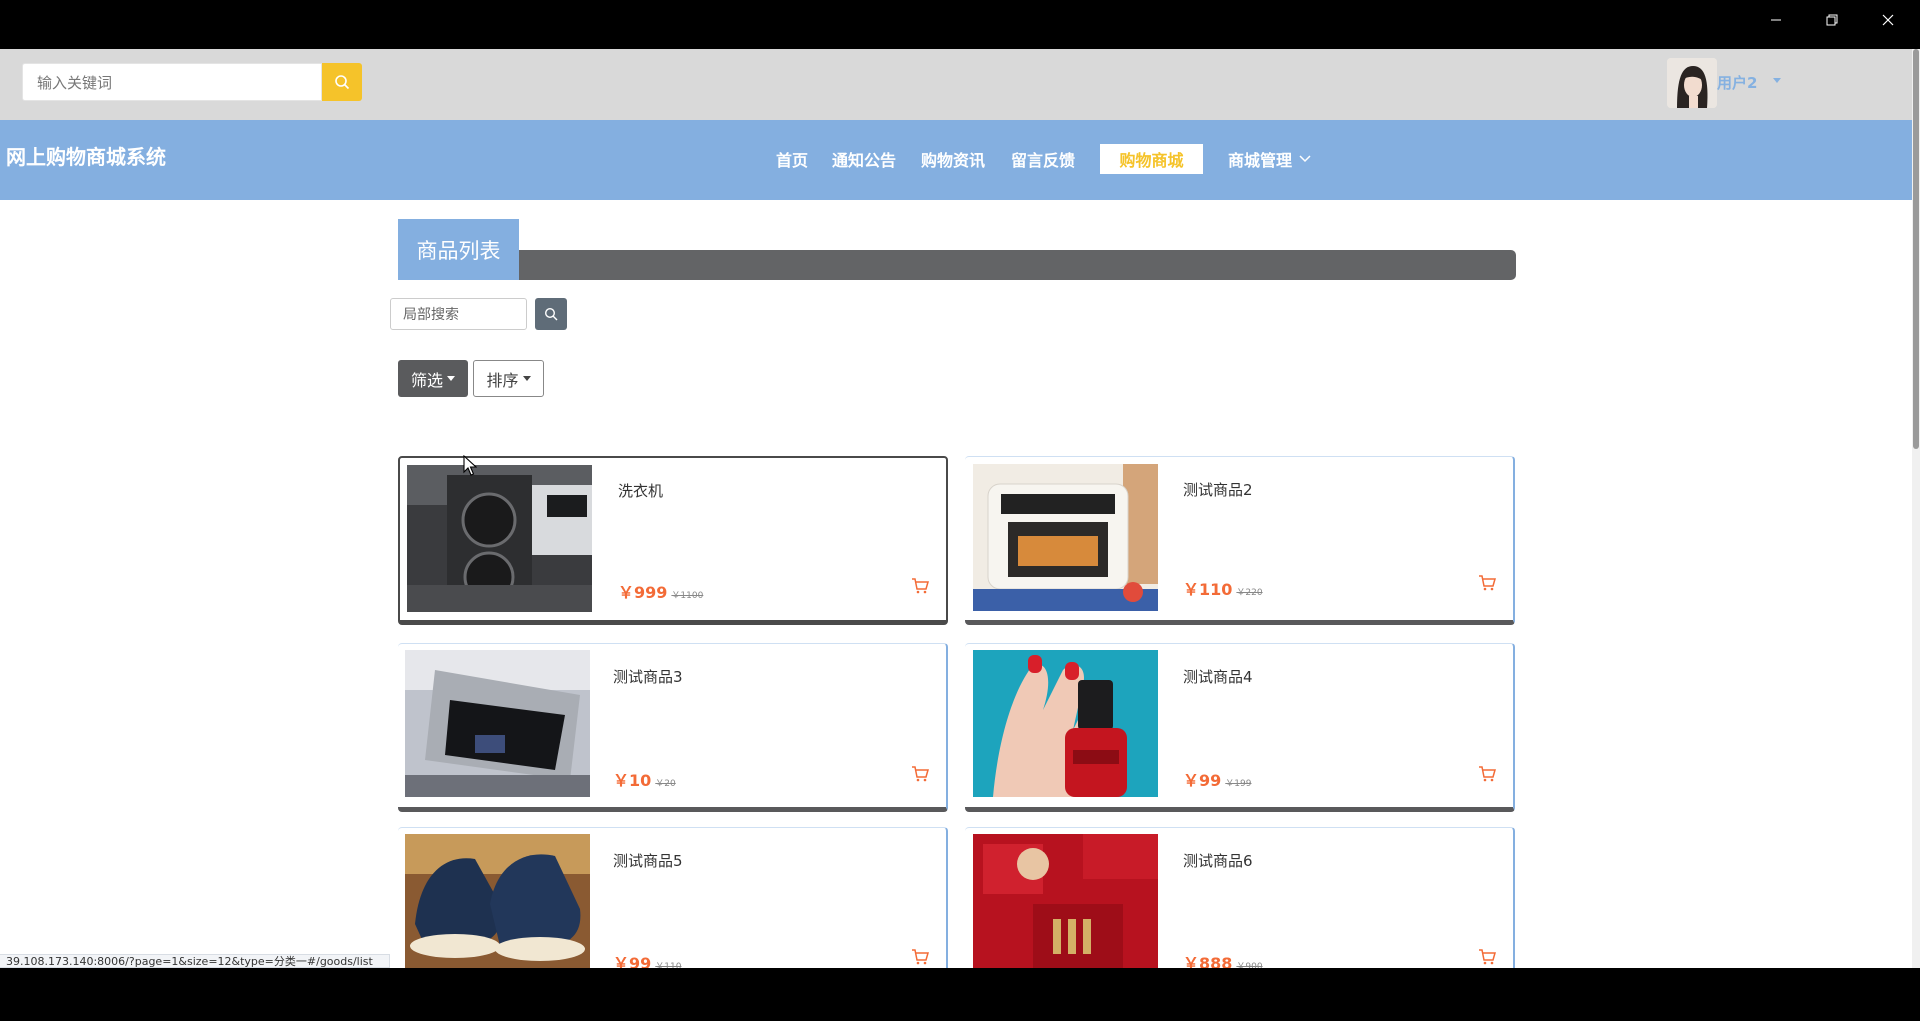  I want to click on avatar, so click(1692, 83).